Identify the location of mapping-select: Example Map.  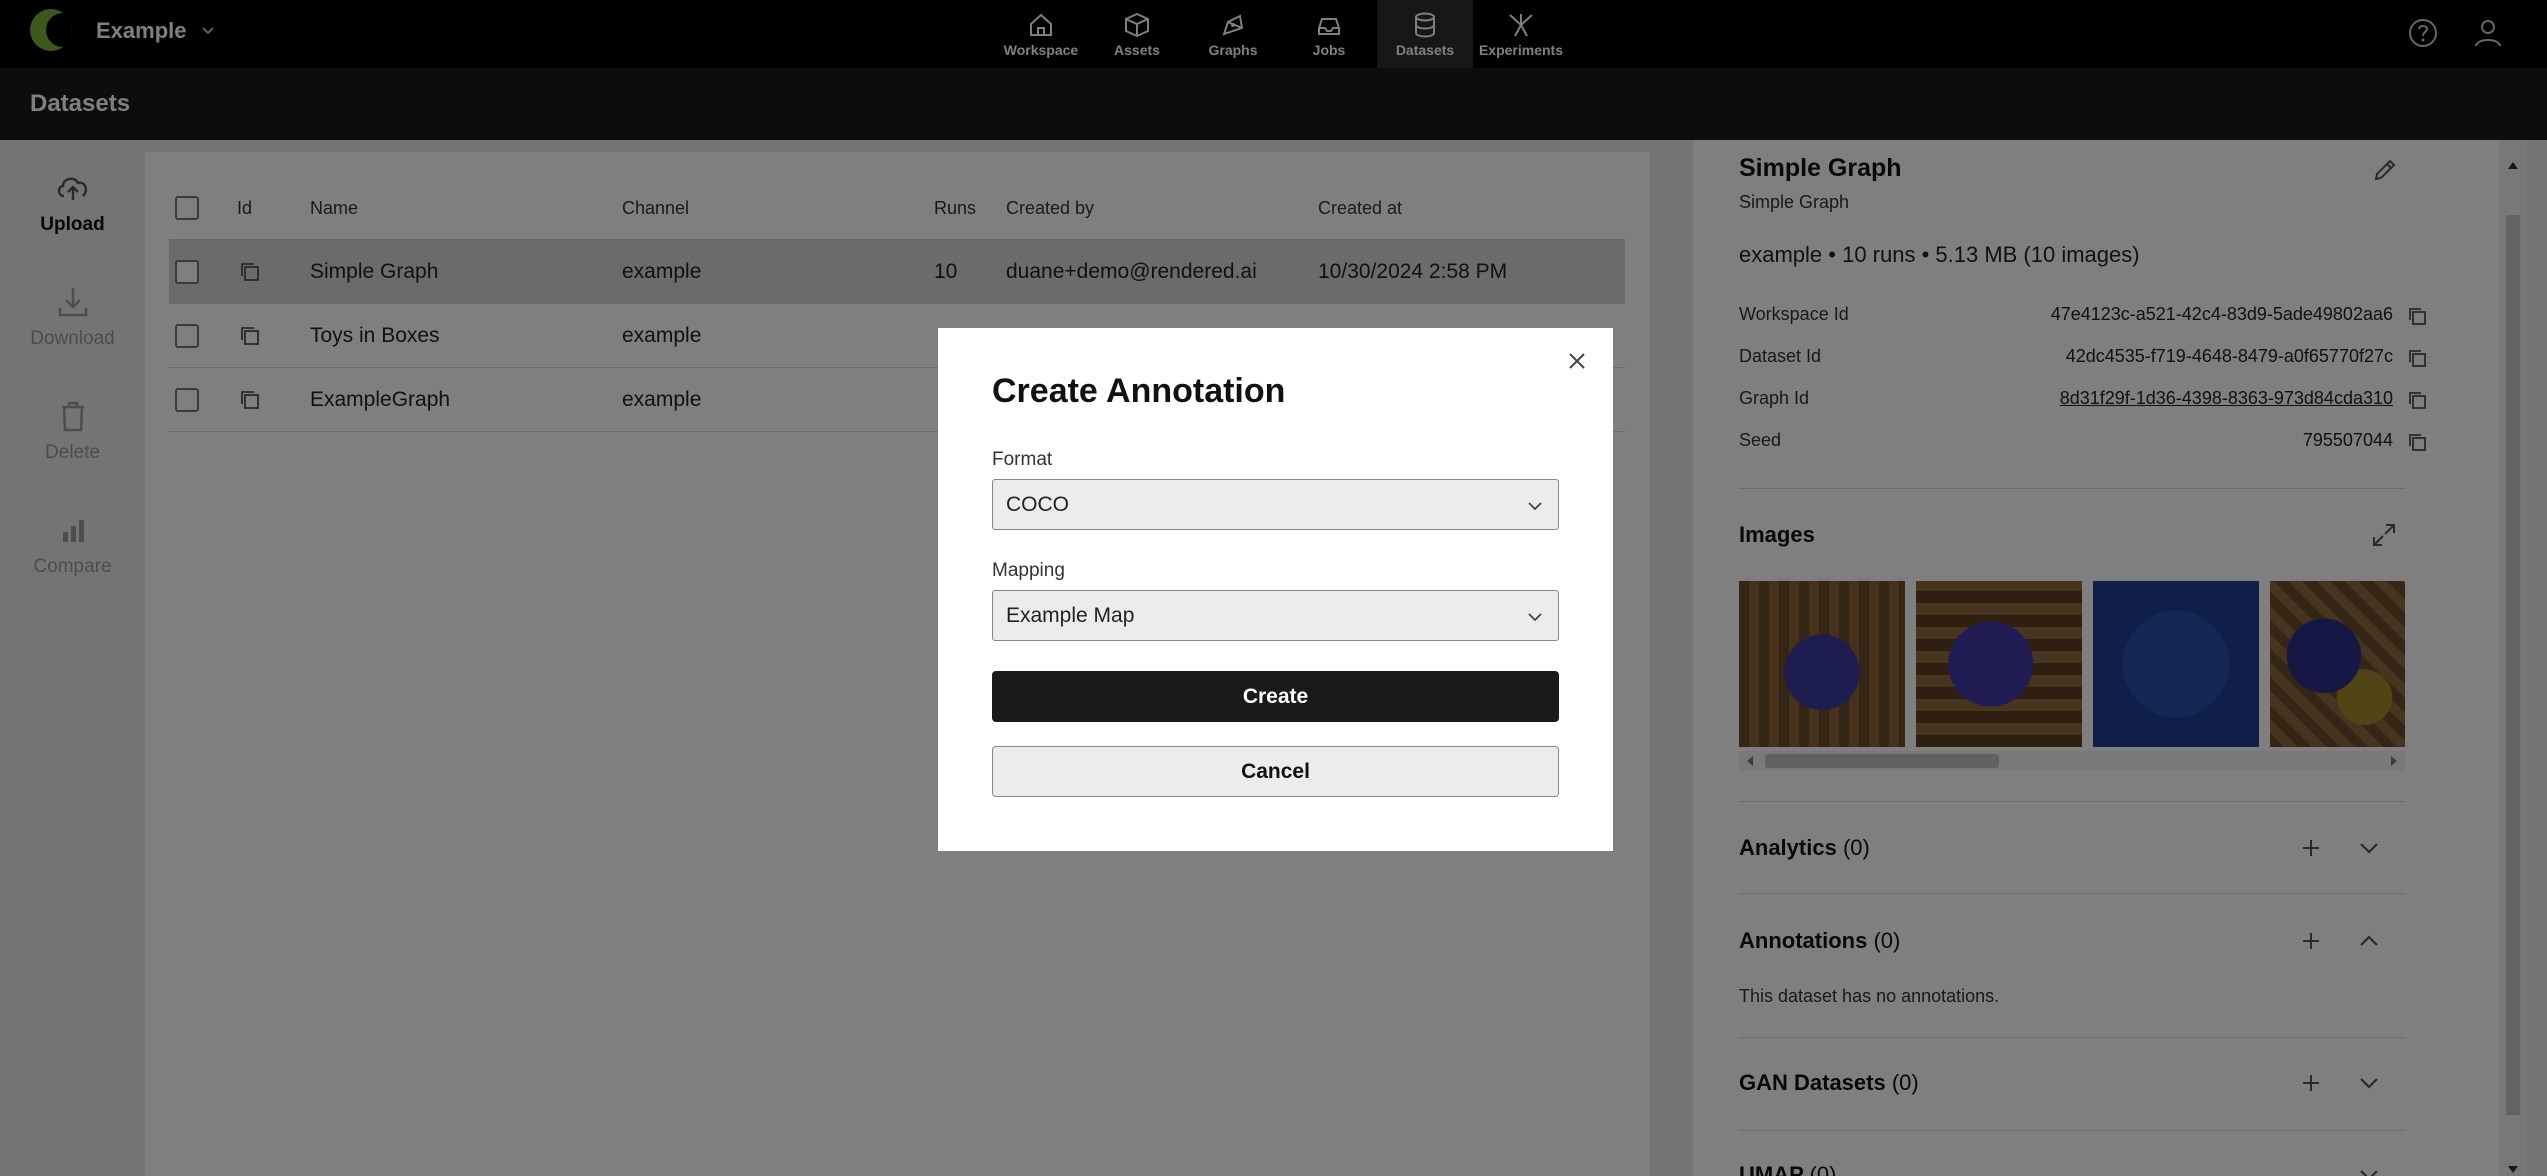
(1275, 615).